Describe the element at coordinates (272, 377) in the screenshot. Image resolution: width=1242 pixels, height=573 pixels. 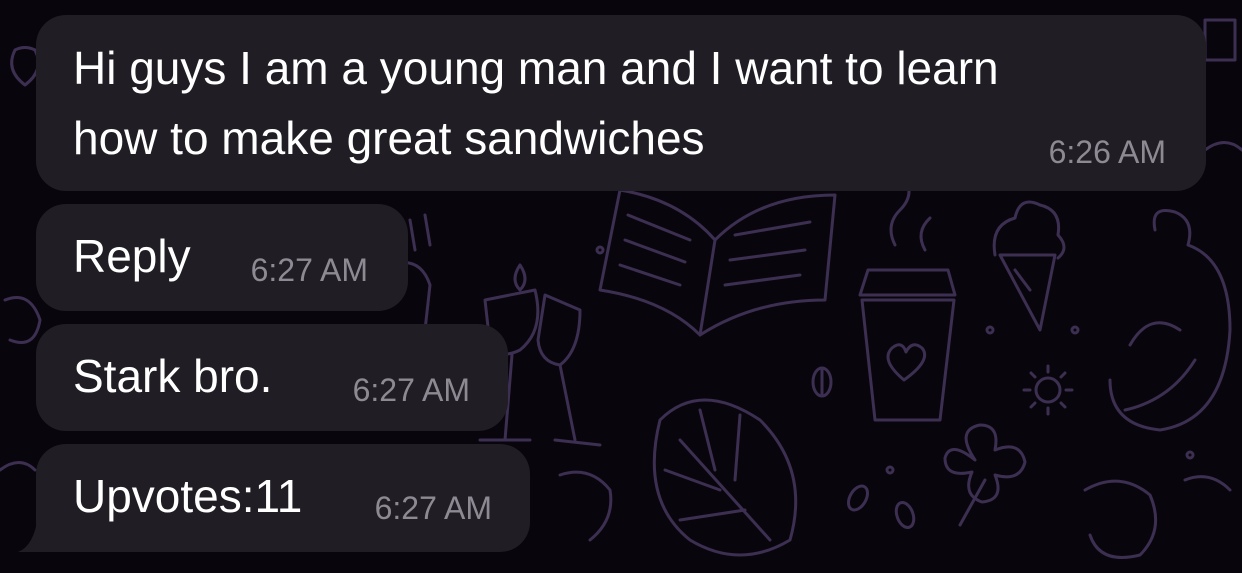
I see `message-bubble: Stark bro. 6:27 AM` at that location.